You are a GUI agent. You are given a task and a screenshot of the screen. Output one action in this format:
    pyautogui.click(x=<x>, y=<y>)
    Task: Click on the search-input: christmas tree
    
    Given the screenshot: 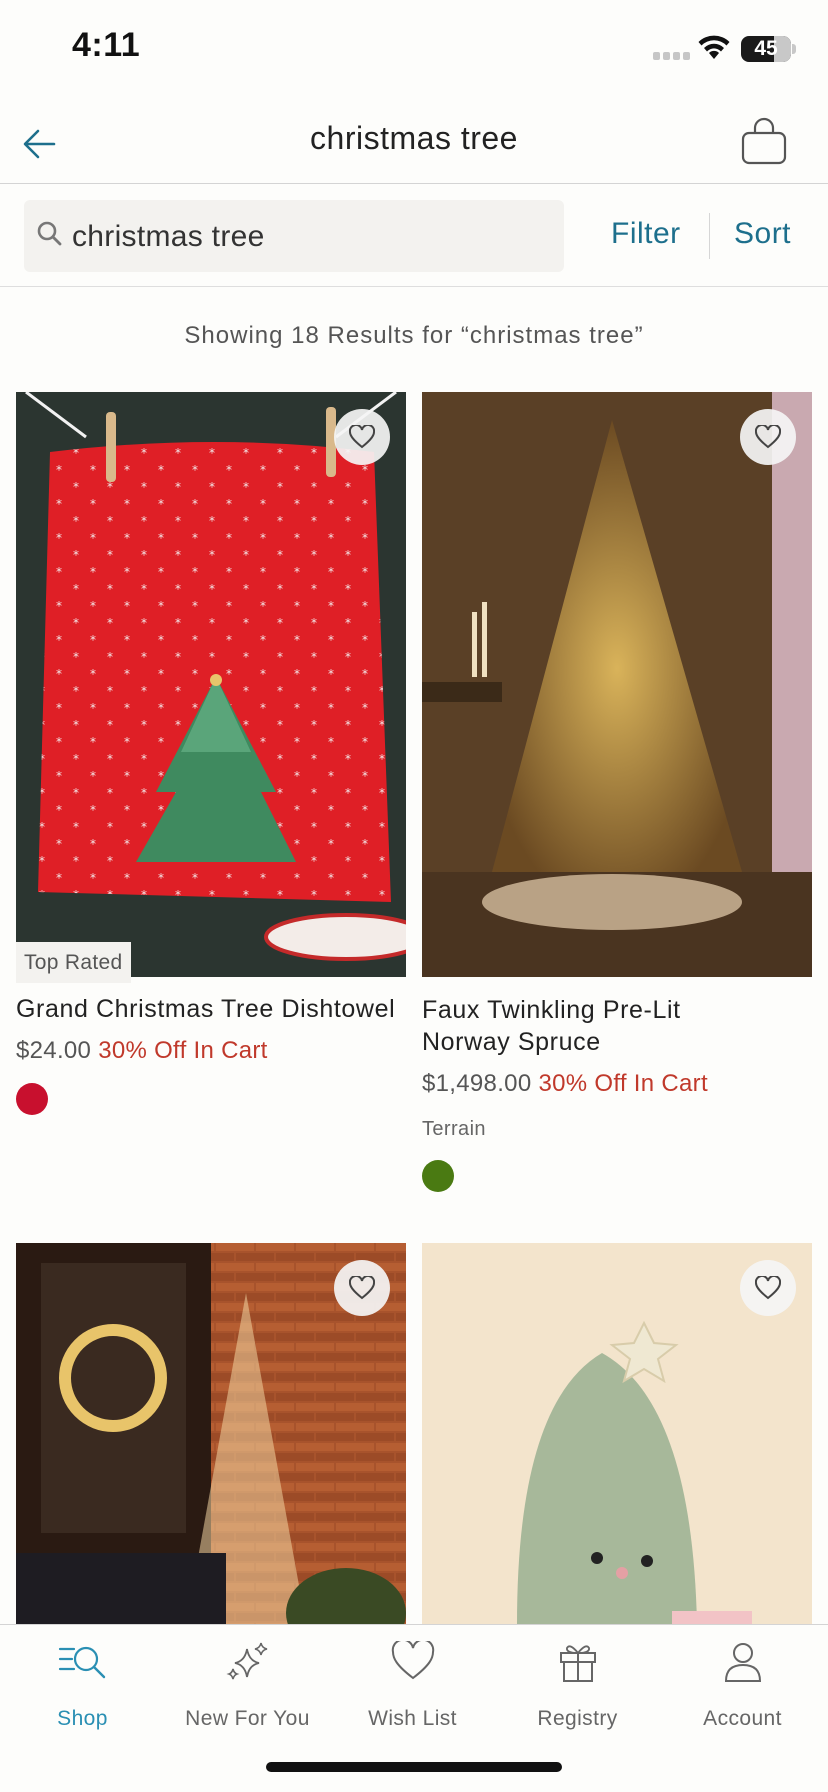 What is the action you would take?
    pyautogui.click(x=294, y=236)
    